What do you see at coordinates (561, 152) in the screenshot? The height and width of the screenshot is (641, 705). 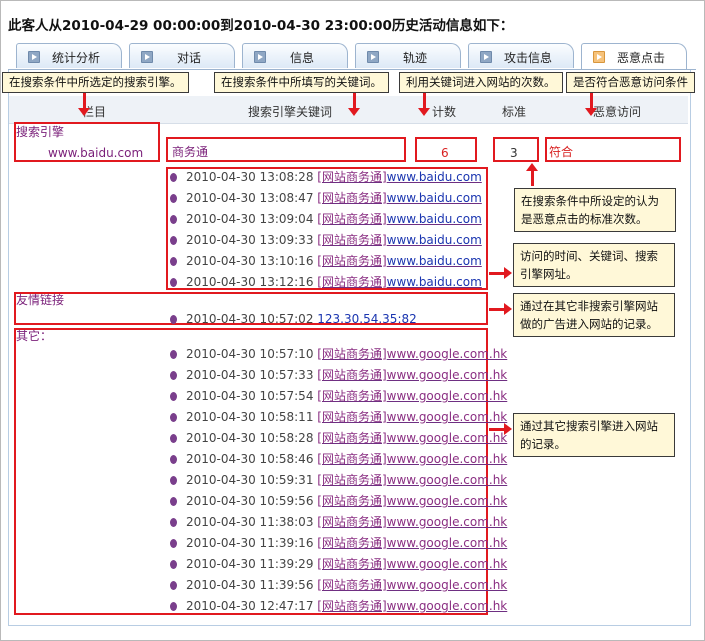 I see `malicious-value: 符合` at bounding box center [561, 152].